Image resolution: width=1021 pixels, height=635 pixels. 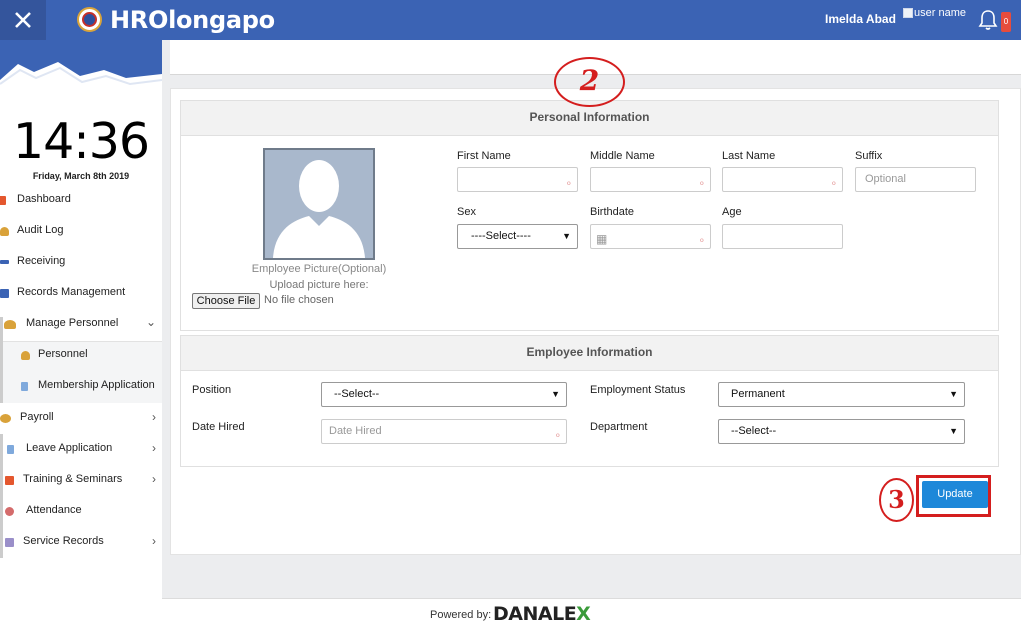 What do you see at coordinates (4, 293) in the screenshot?
I see `folder-icon` at bounding box center [4, 293].